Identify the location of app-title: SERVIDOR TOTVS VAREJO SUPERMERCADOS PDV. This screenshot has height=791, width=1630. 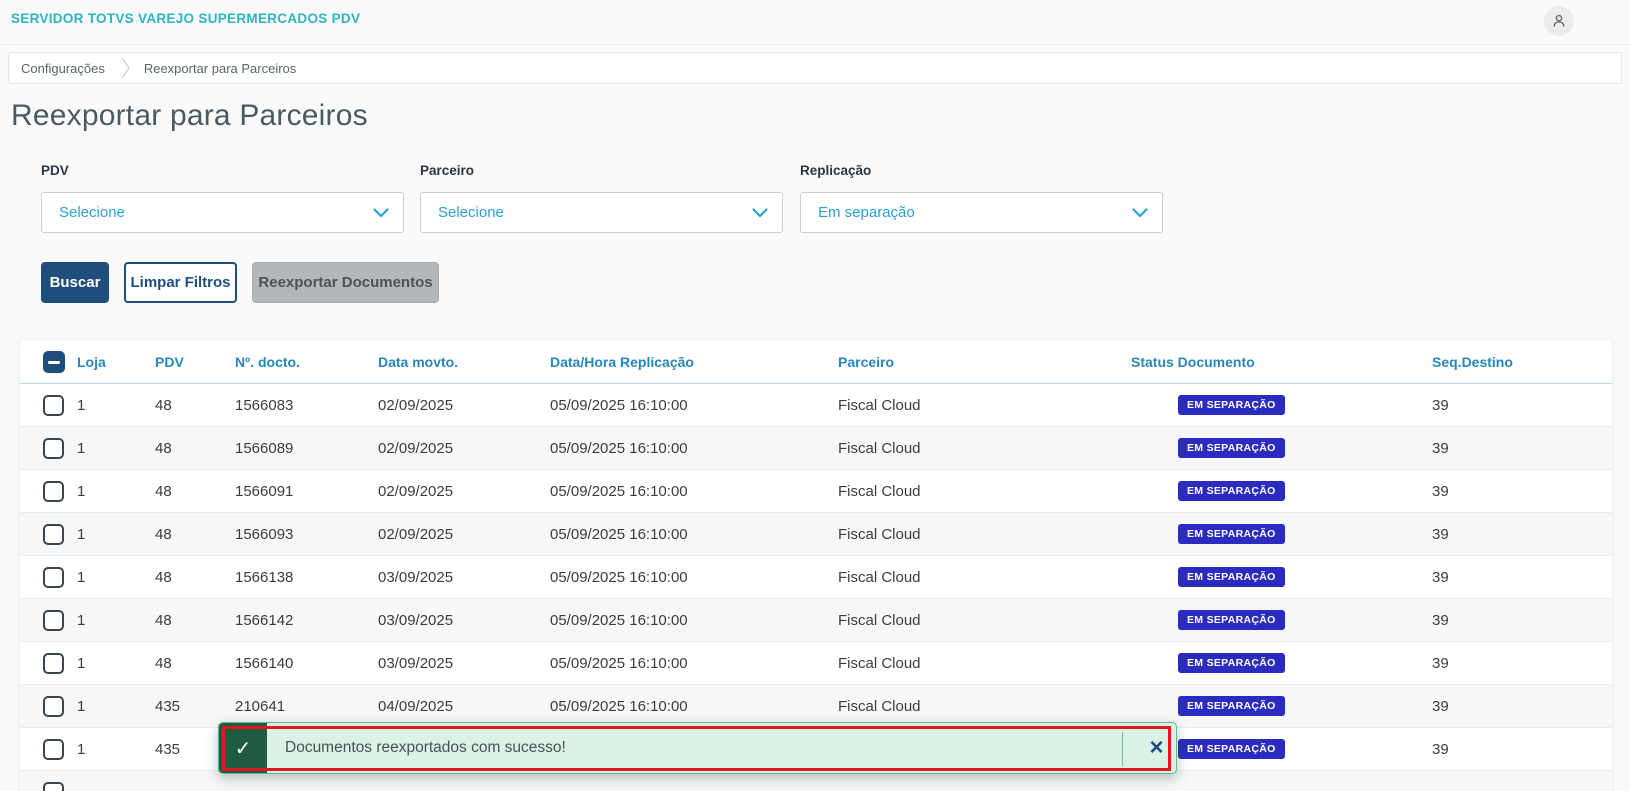
(186, 18).